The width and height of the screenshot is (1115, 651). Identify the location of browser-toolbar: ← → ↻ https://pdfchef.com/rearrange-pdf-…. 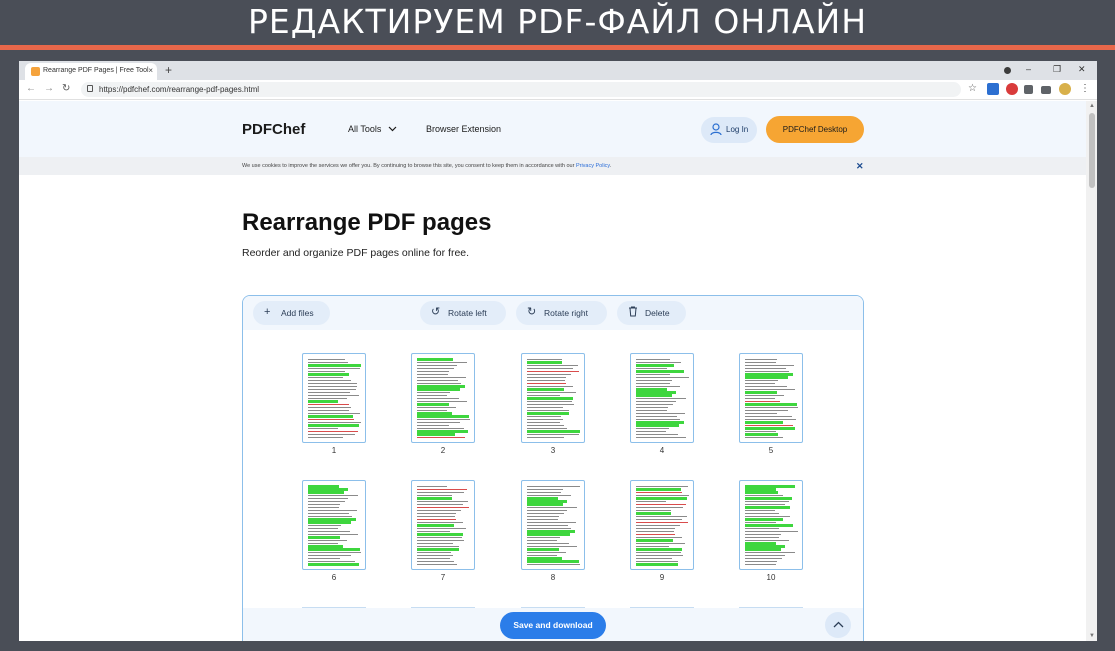
(558, 90).